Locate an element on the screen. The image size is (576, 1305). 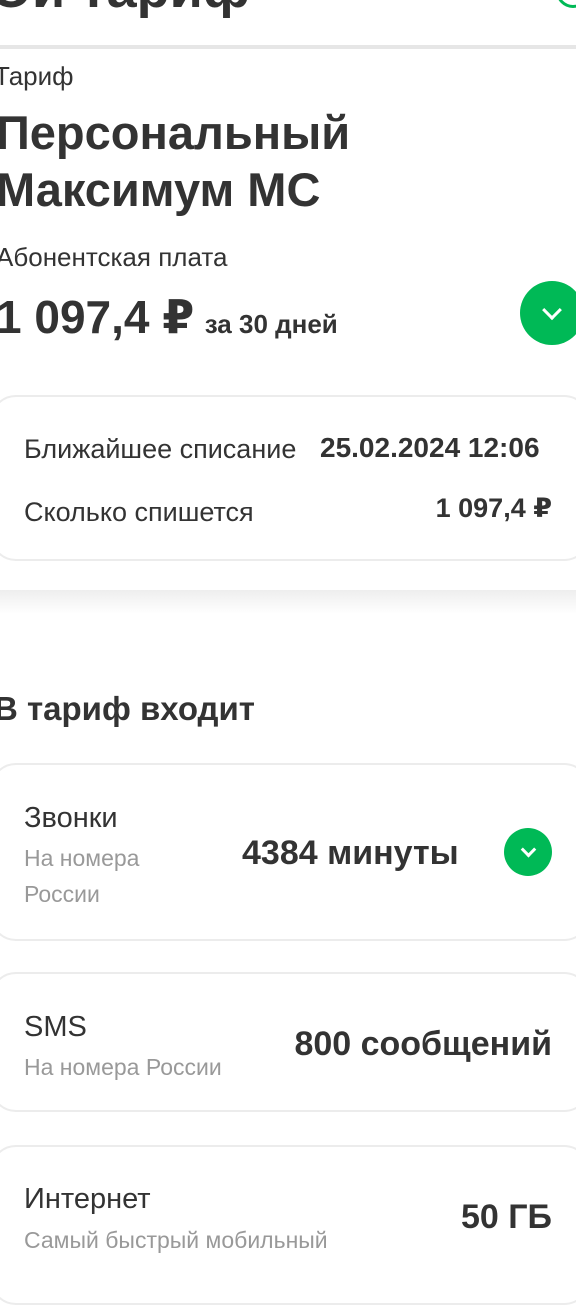
fee-period: за 30 дней is located at coordinates (271, 324).